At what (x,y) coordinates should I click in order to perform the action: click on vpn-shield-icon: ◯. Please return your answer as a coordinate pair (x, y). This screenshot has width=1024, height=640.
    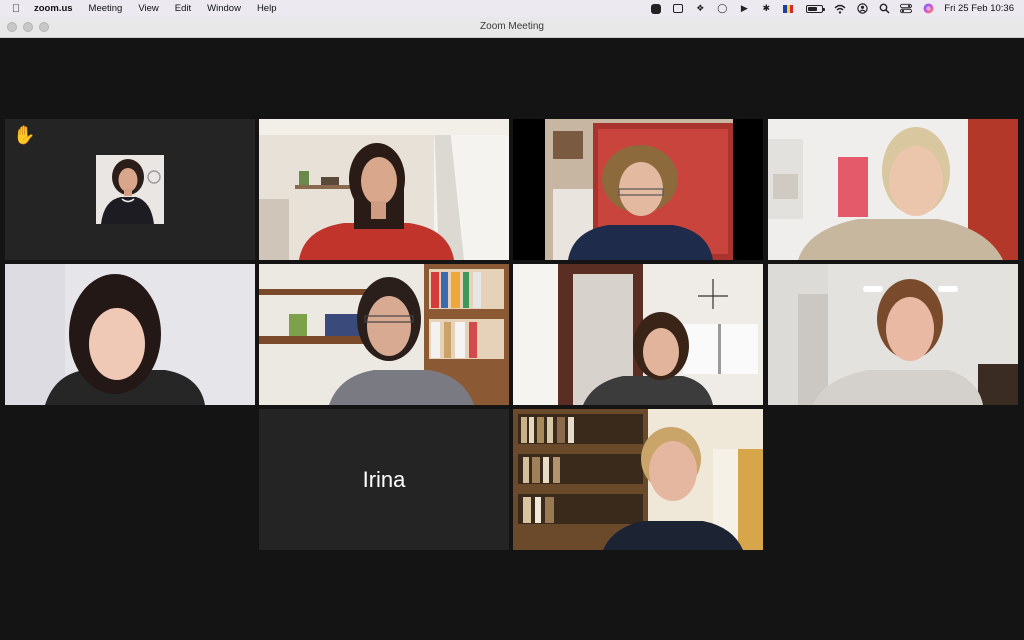
    Looking at the image, I should click on (722, 8).